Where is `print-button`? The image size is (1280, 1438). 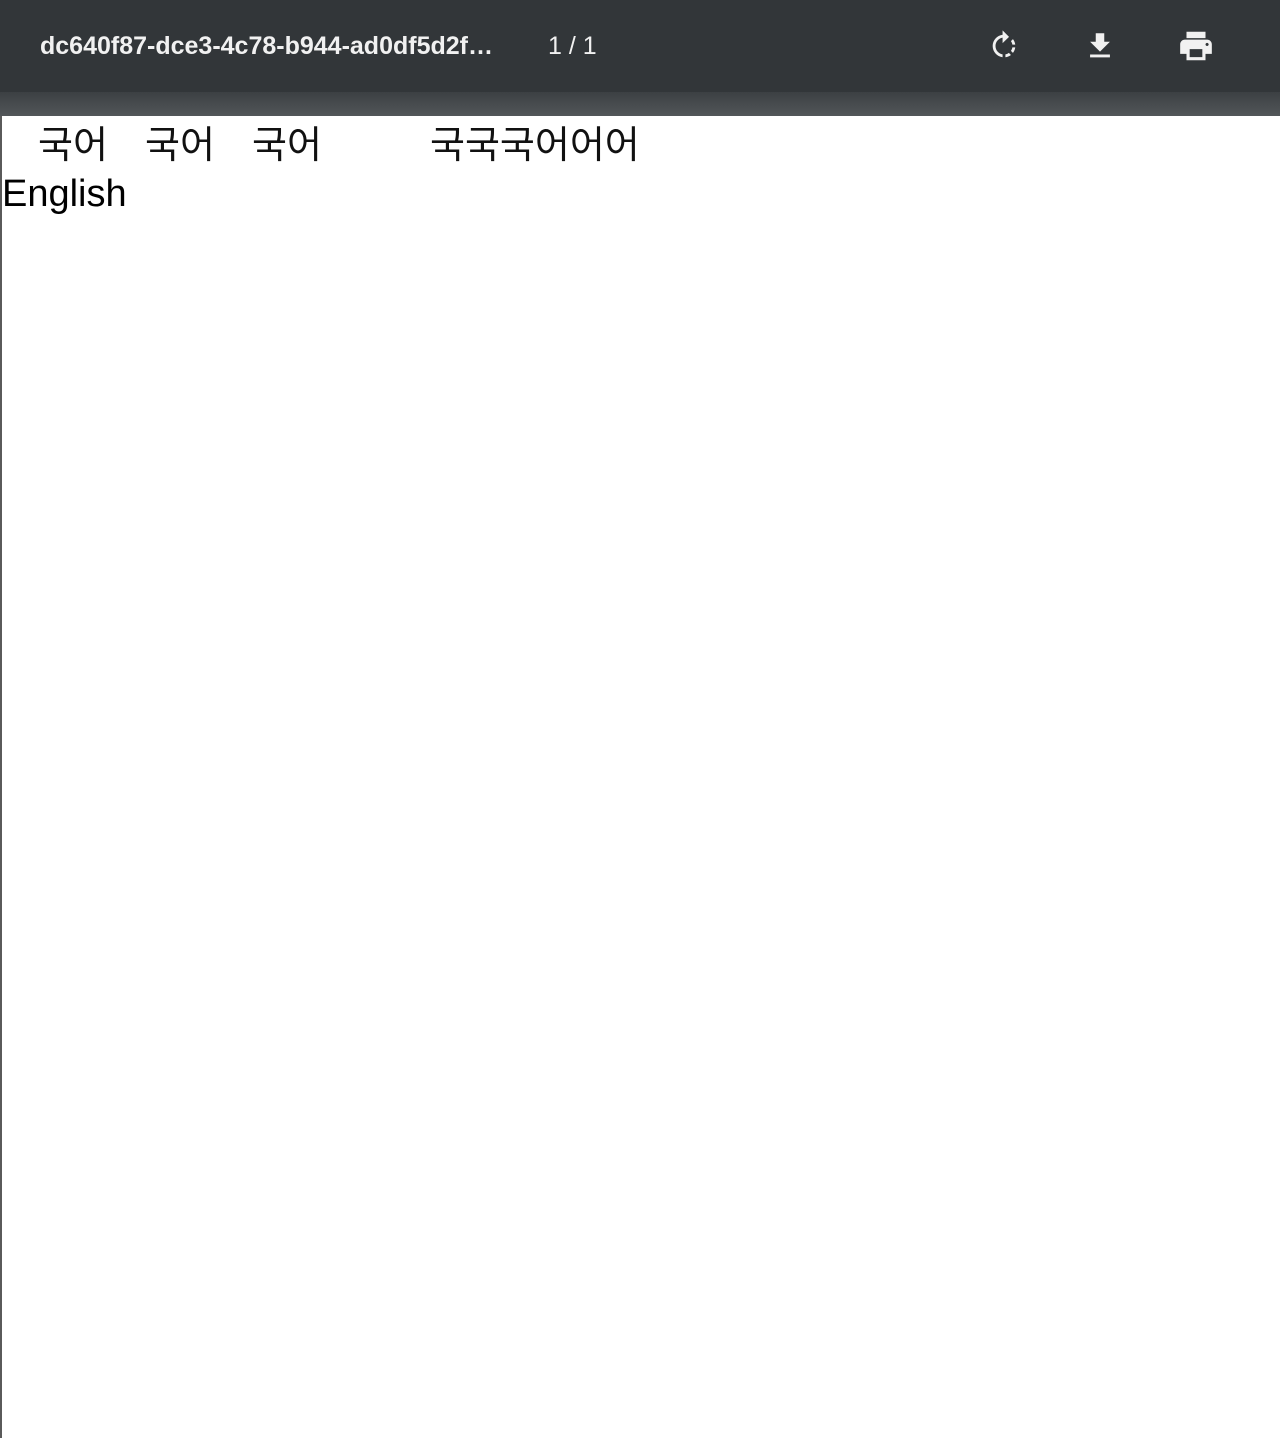
print-button is located at coordinates (1196, 46).